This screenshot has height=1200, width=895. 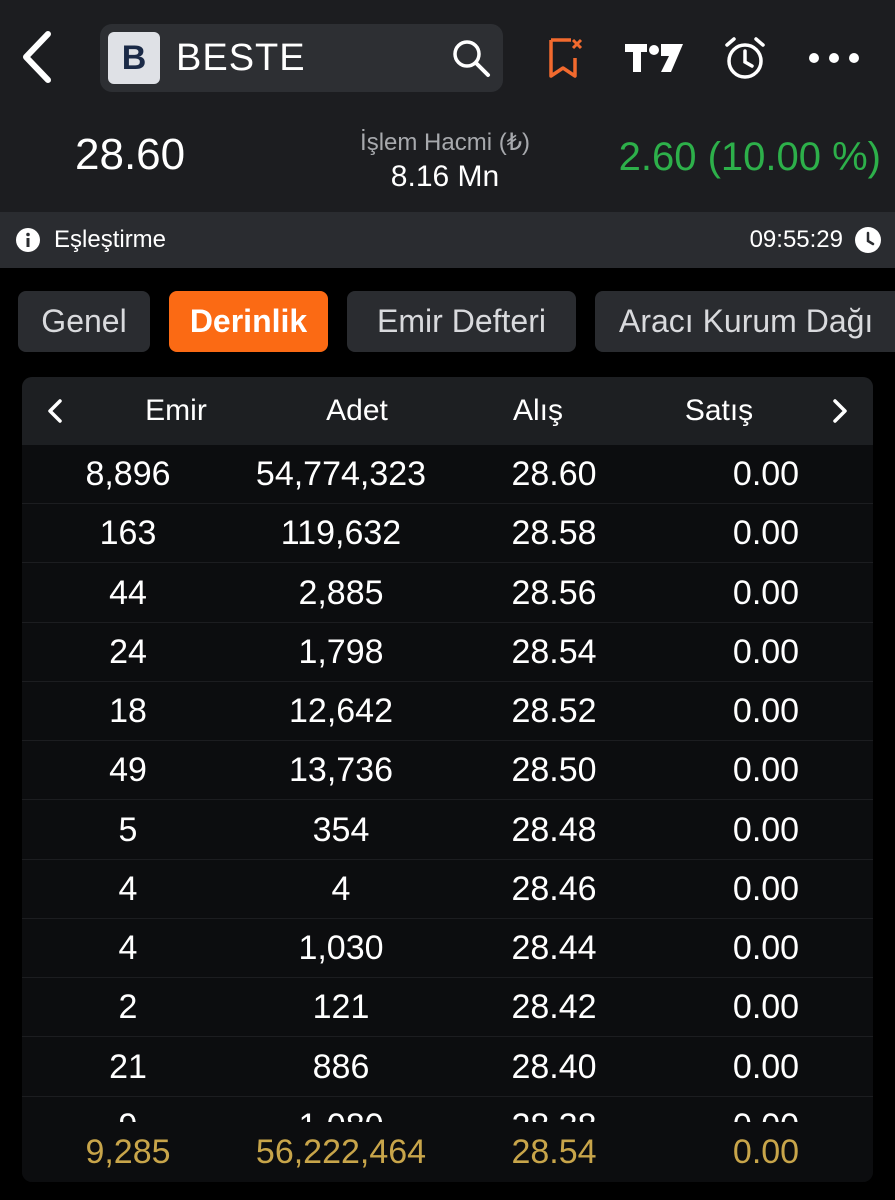 What do you see at coordinates (128, 592) in the screenshot?
I see `cell-emir: 44` at bounding box center [128, 592].